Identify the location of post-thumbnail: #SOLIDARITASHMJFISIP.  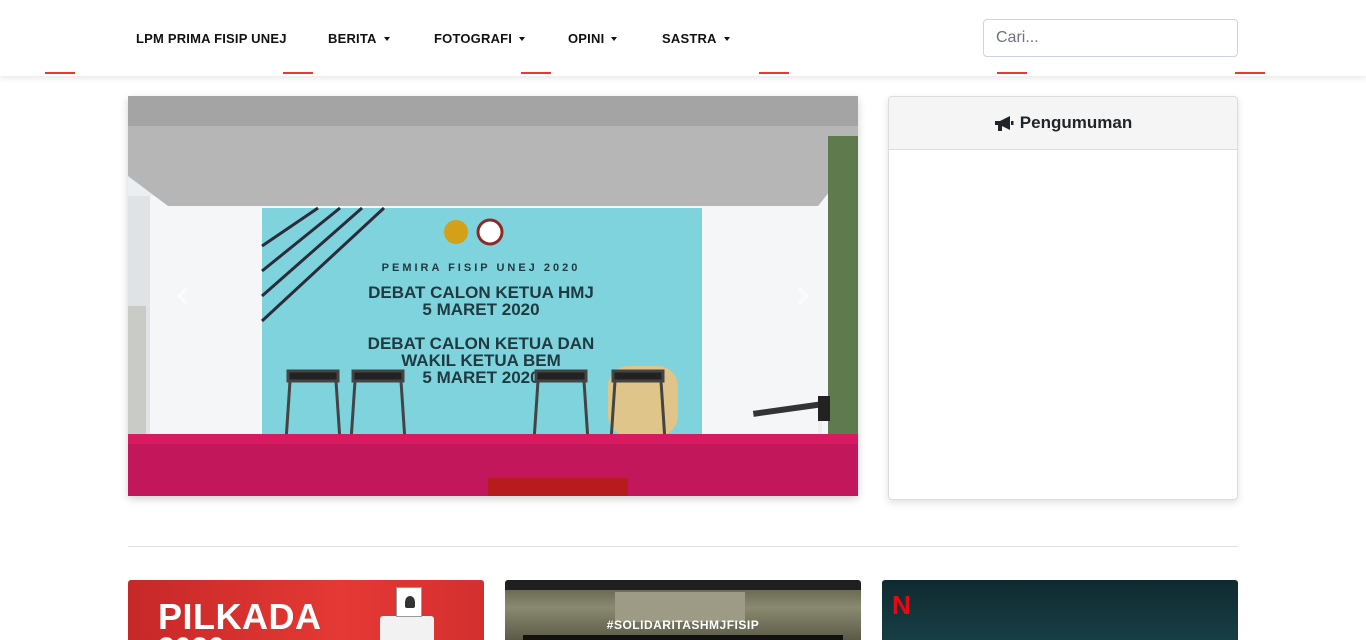
(683, 610).